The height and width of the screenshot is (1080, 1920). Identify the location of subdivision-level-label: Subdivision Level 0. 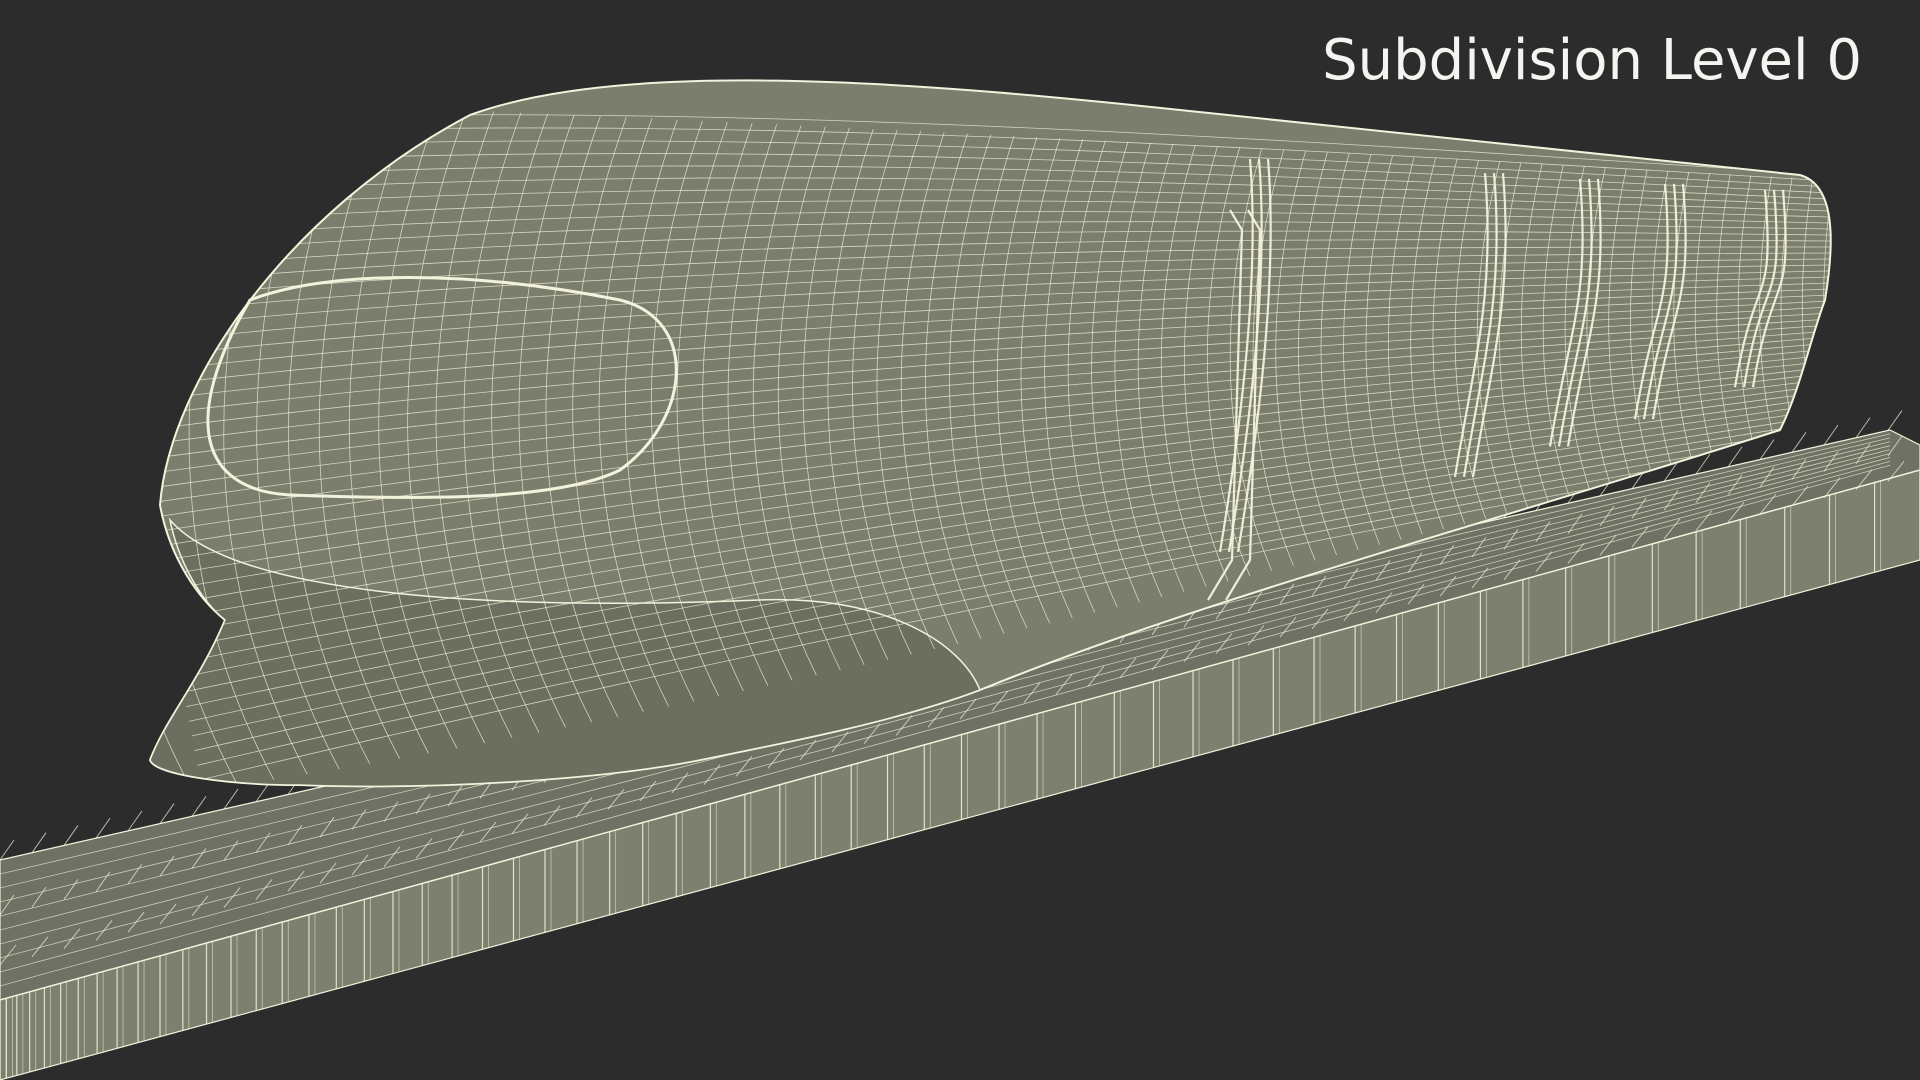
(1592, 60).